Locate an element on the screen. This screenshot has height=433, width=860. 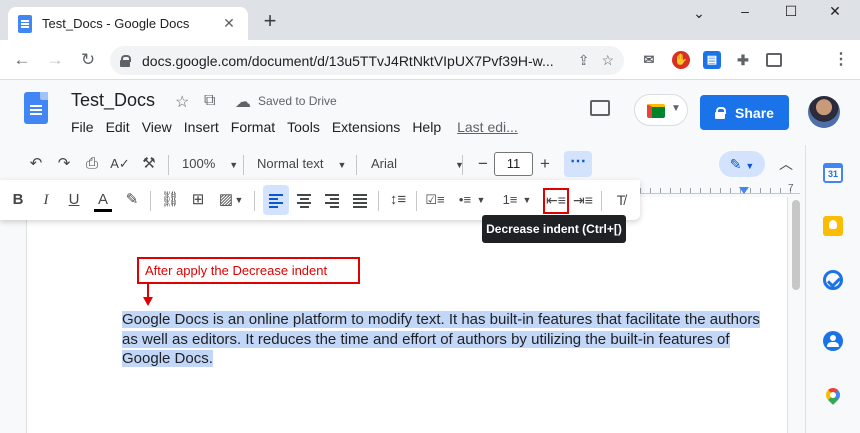
clear-formatting-icon: T̸ is located at coordinates (621, 200).